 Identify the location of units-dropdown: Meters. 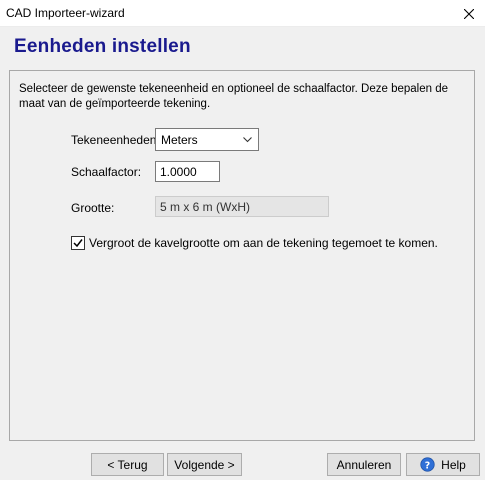
(207, 139).